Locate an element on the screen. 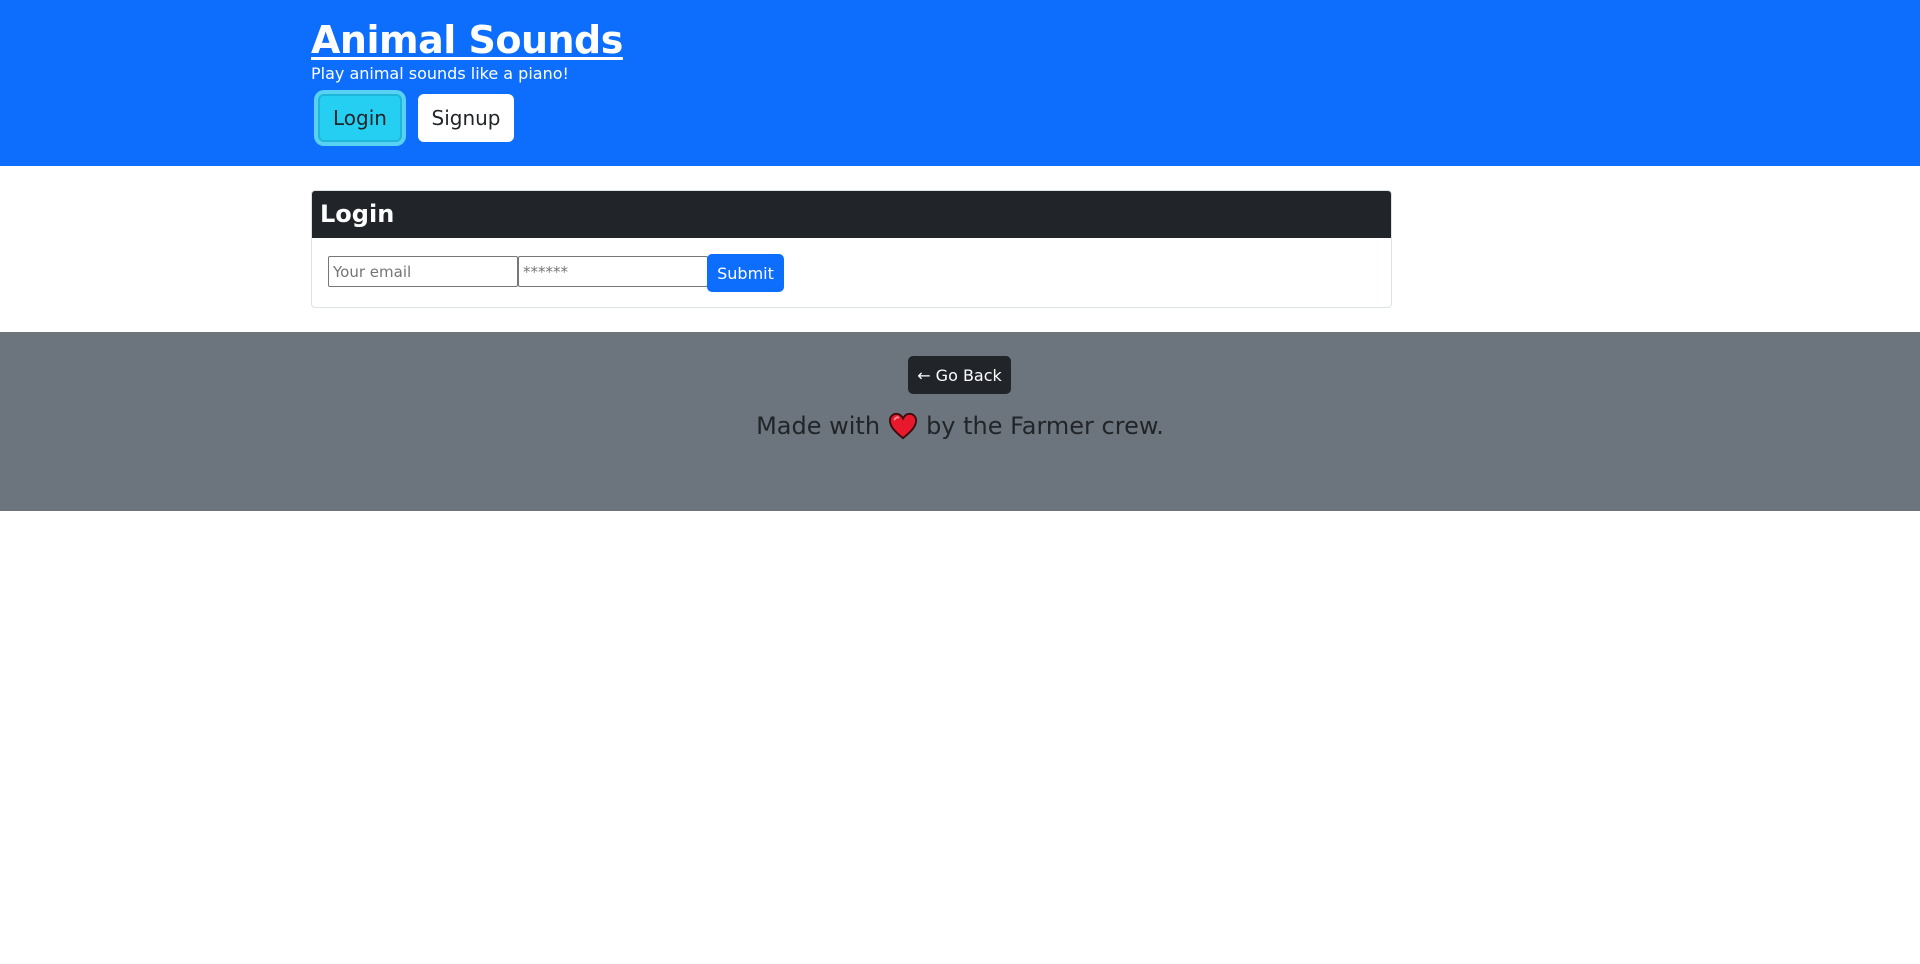 This screenshot has height=964, width=1920. password-input is located at coordinates (613, 271).